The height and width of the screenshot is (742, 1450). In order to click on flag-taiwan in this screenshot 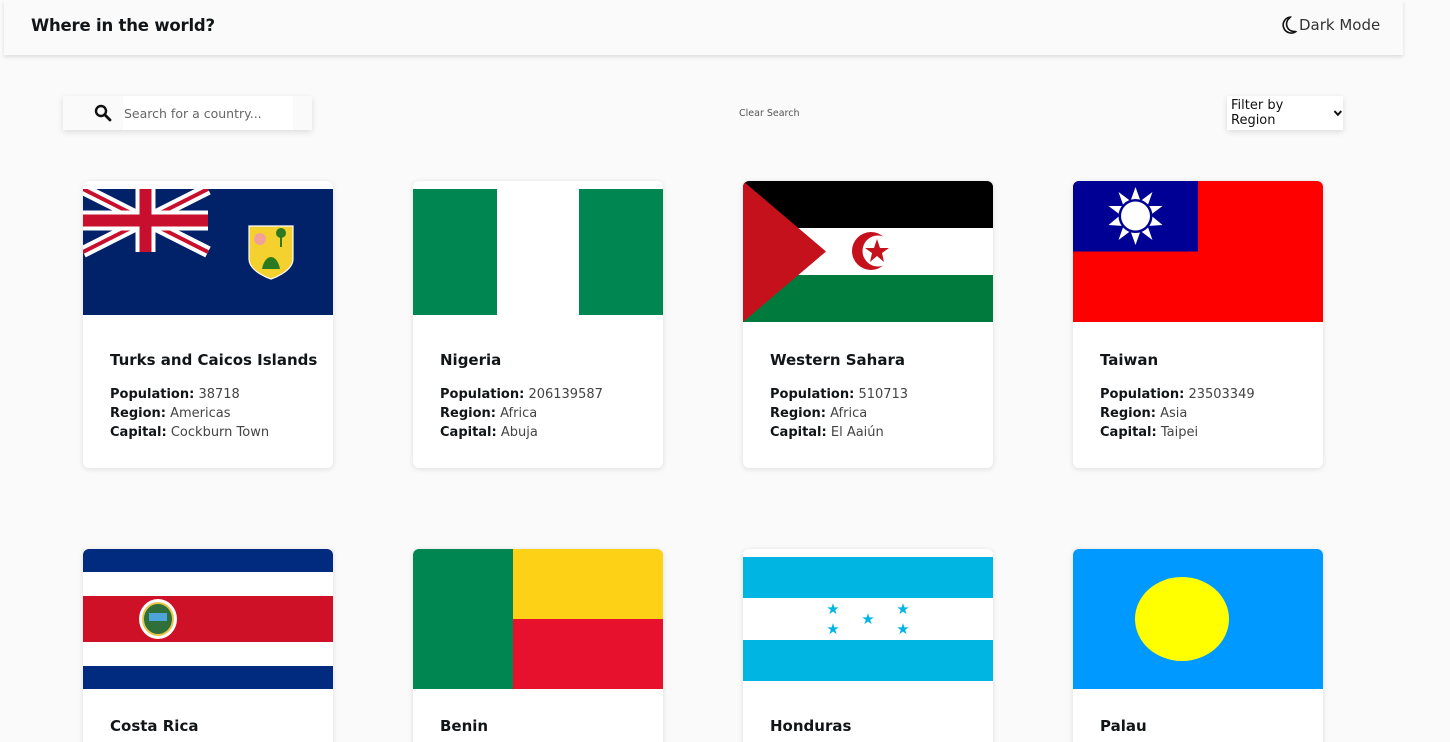, I will do `click(1198, 251)`.